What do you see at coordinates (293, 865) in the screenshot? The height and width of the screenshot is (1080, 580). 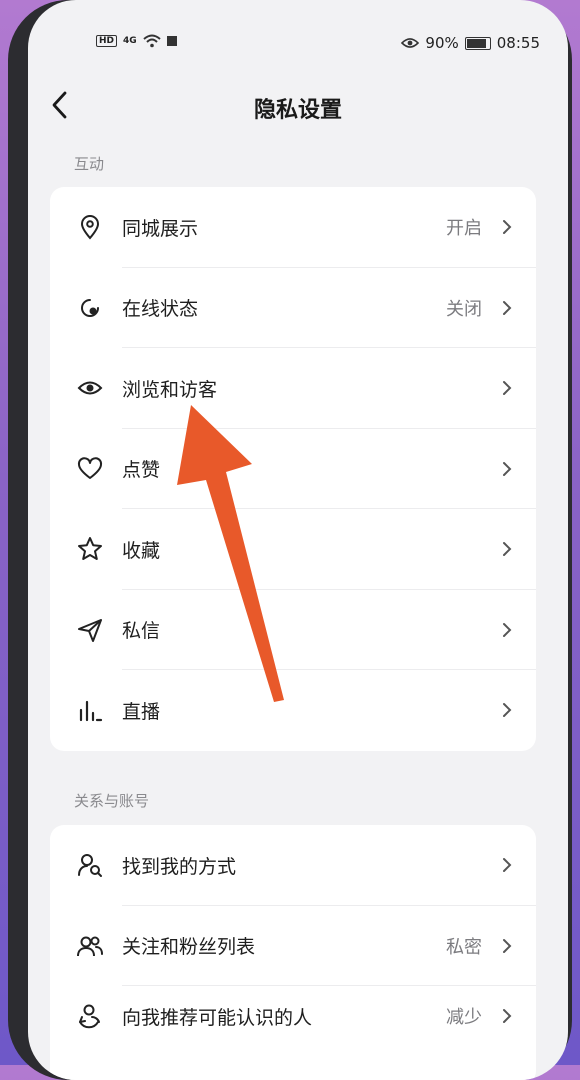 I see `list-item-find-me: 找到我的方式` at bounding box center [293, 865].